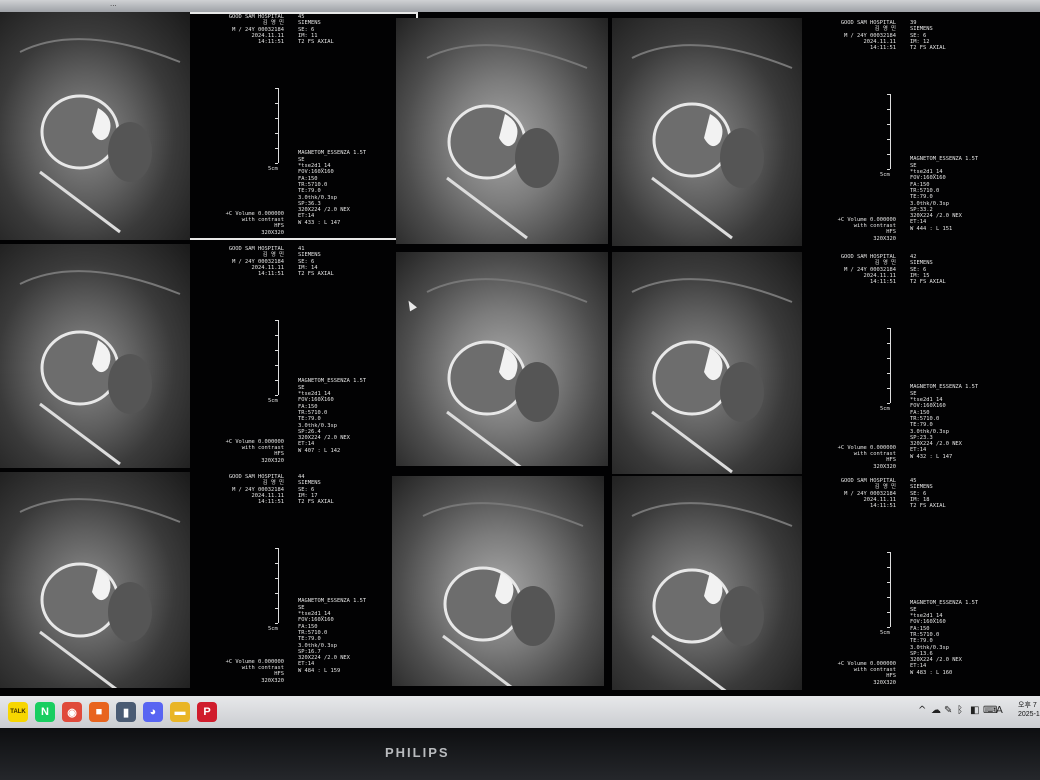  Describe the element at coordinates (931, 456) in the screenshot. I see `overlay-window: W 432 : L 147` at that location.